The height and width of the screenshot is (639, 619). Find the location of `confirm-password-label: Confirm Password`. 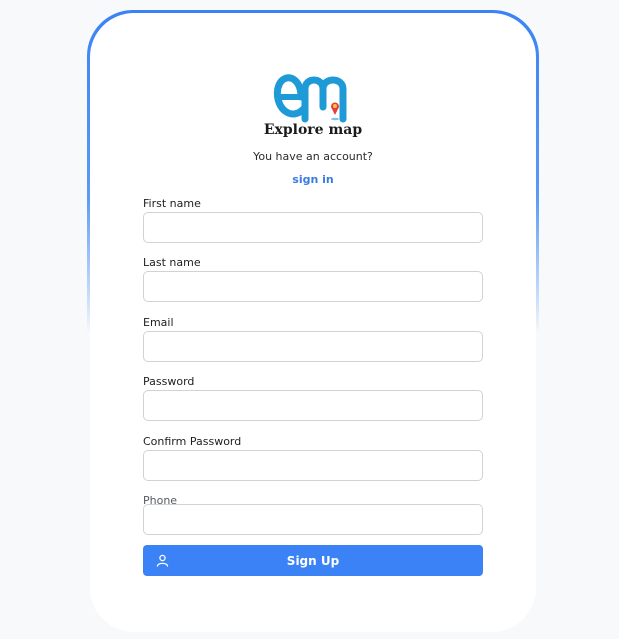

confirm-password-label: Confirm Password is located at coordinates (192, 441).